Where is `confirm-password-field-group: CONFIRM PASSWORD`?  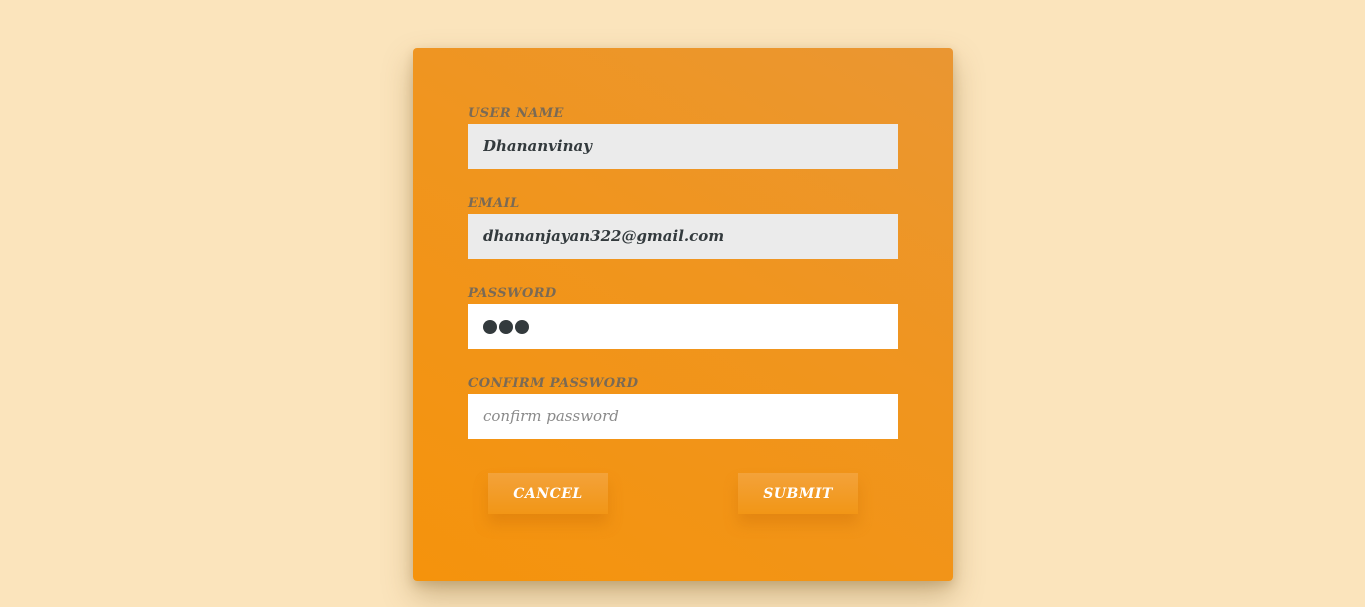
confirm-password-field-group: CONFIRM PASSWORD is located at coordinates (683, 406).